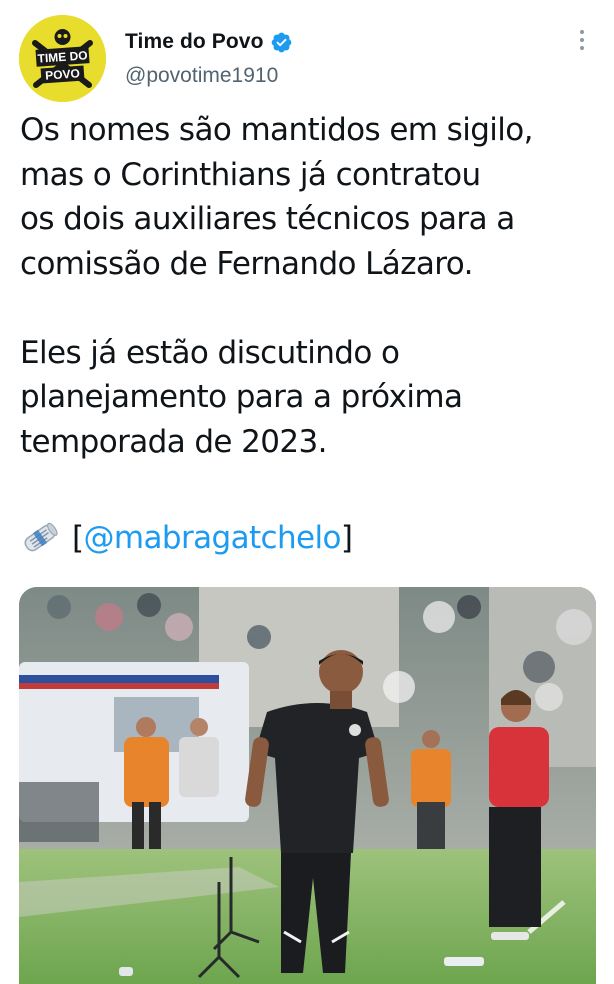 The height and width of the screenshot is (984, 614). I want to click on avatar: TIME DO POVO, so click(62, 58).